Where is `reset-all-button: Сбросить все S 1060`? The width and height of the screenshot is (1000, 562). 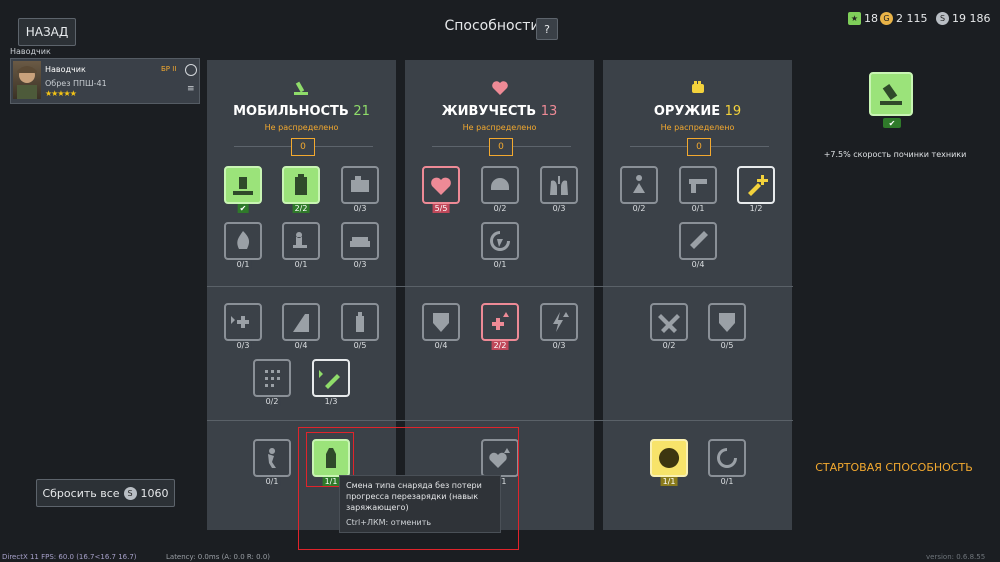
reset-all-button: Сбросить все S 1060 is located at coordinates (105, 493).